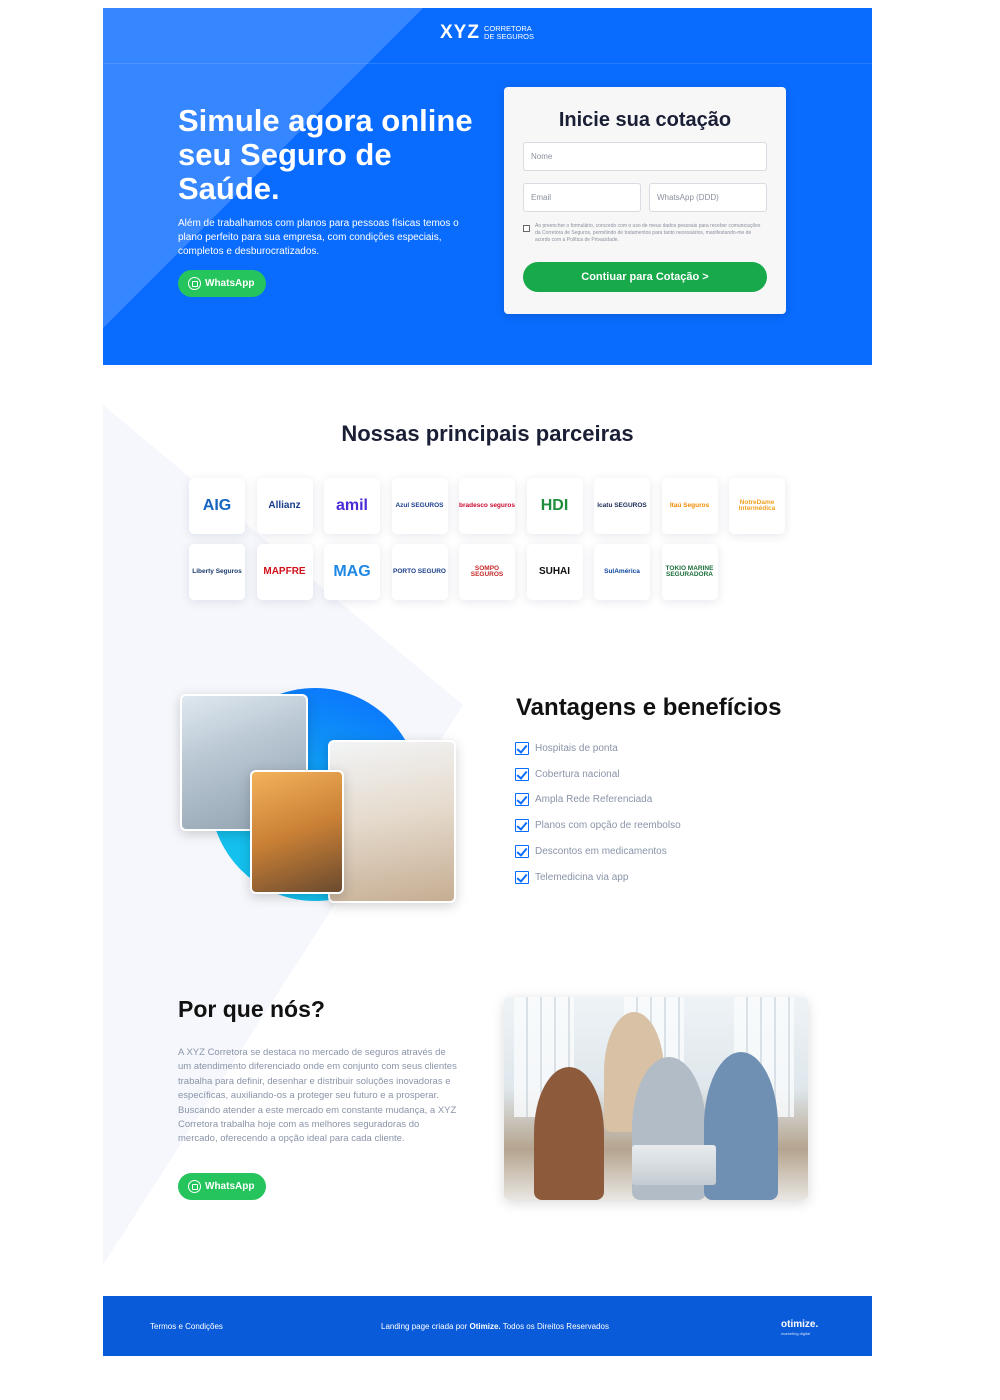 The height and width of the screenshot is (1400, 1000). I want to click on benefit-item: Cobertura nacional, so click(567, 774).